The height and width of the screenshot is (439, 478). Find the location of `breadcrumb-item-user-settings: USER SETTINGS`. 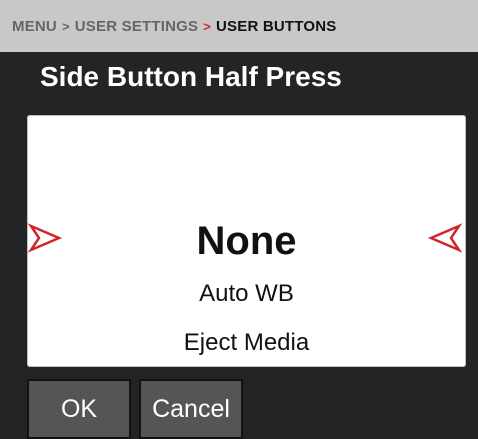

breadcrumb-item-user-settings: USER SETTINGS is located at coordinates (136, 26).